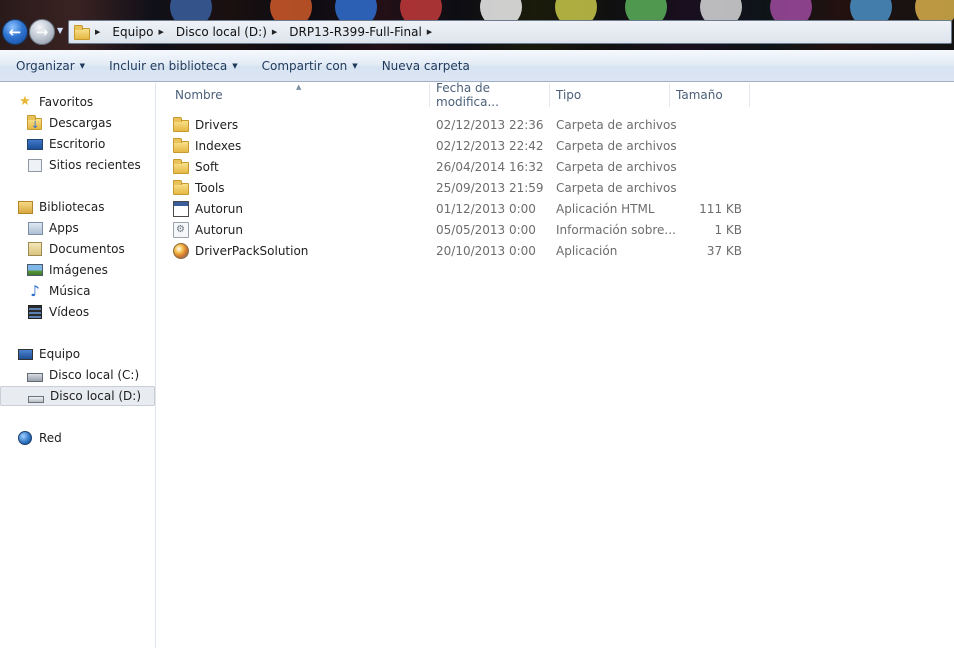 This screenshot has width=954, height=648. What do you see at coordinates (66, 102) in the screenshot?
I see `nav-favorites-label: Favoritos` at bounding box center [66, 102].